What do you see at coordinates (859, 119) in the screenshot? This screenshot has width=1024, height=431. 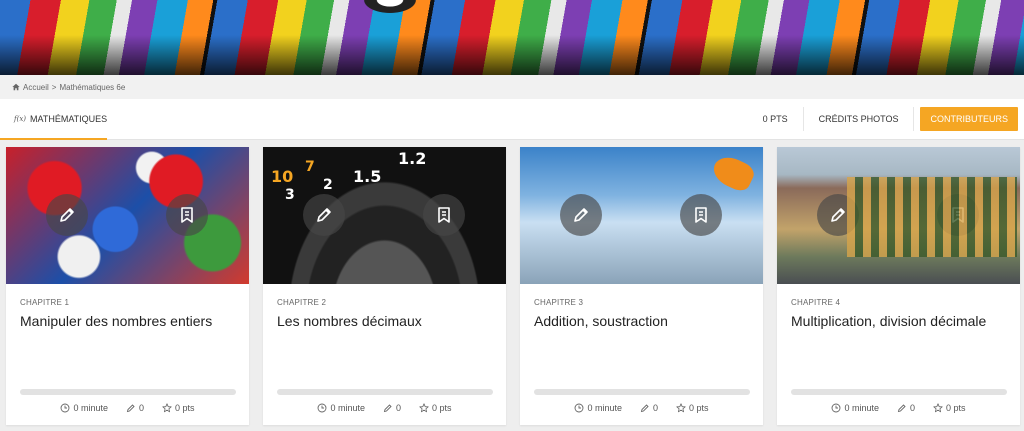 I see `photo-credits-link: CRÉDITS PHOTOS` at bounding box center [859, 119].